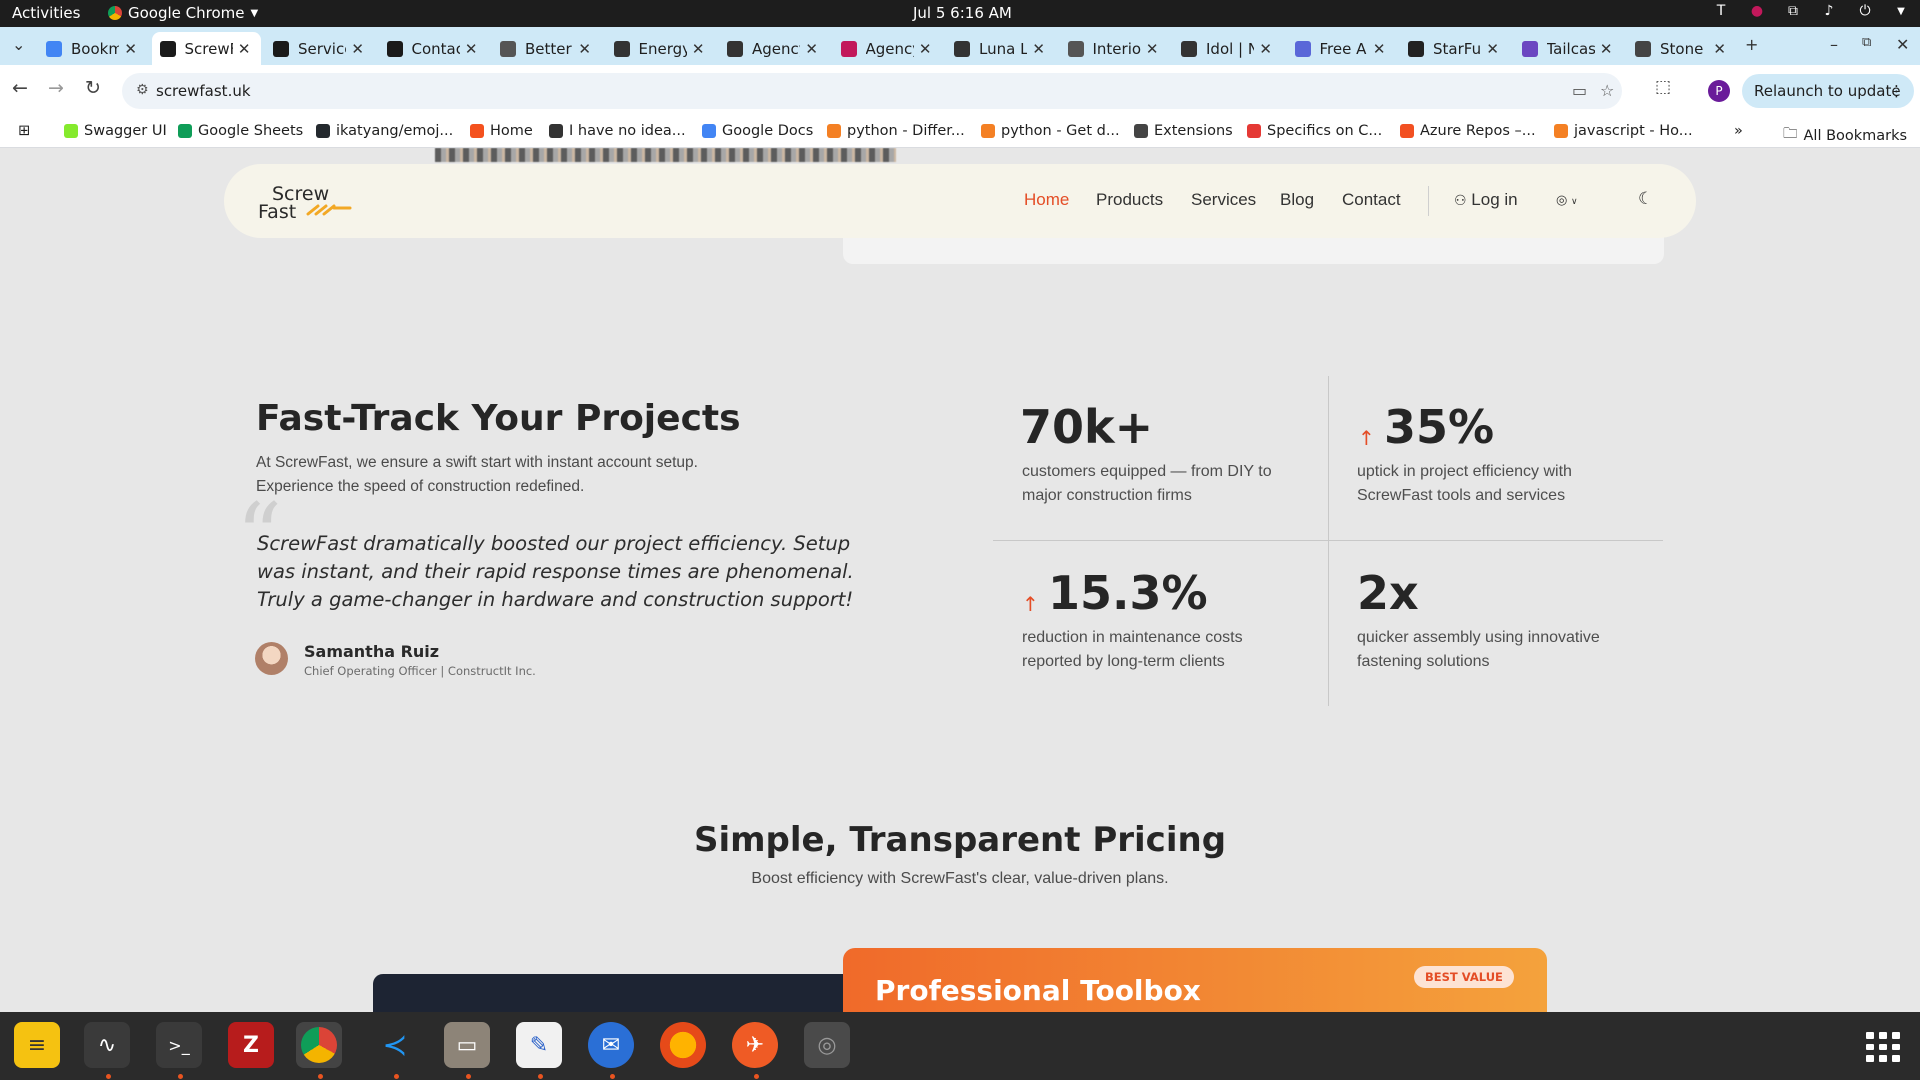 Image resolution: width=1920 pixels, height=1080 pixels. Describe the element at coordinates (319, 48) in the screenshot. I see `browser-tab: Services ✕` at that location.